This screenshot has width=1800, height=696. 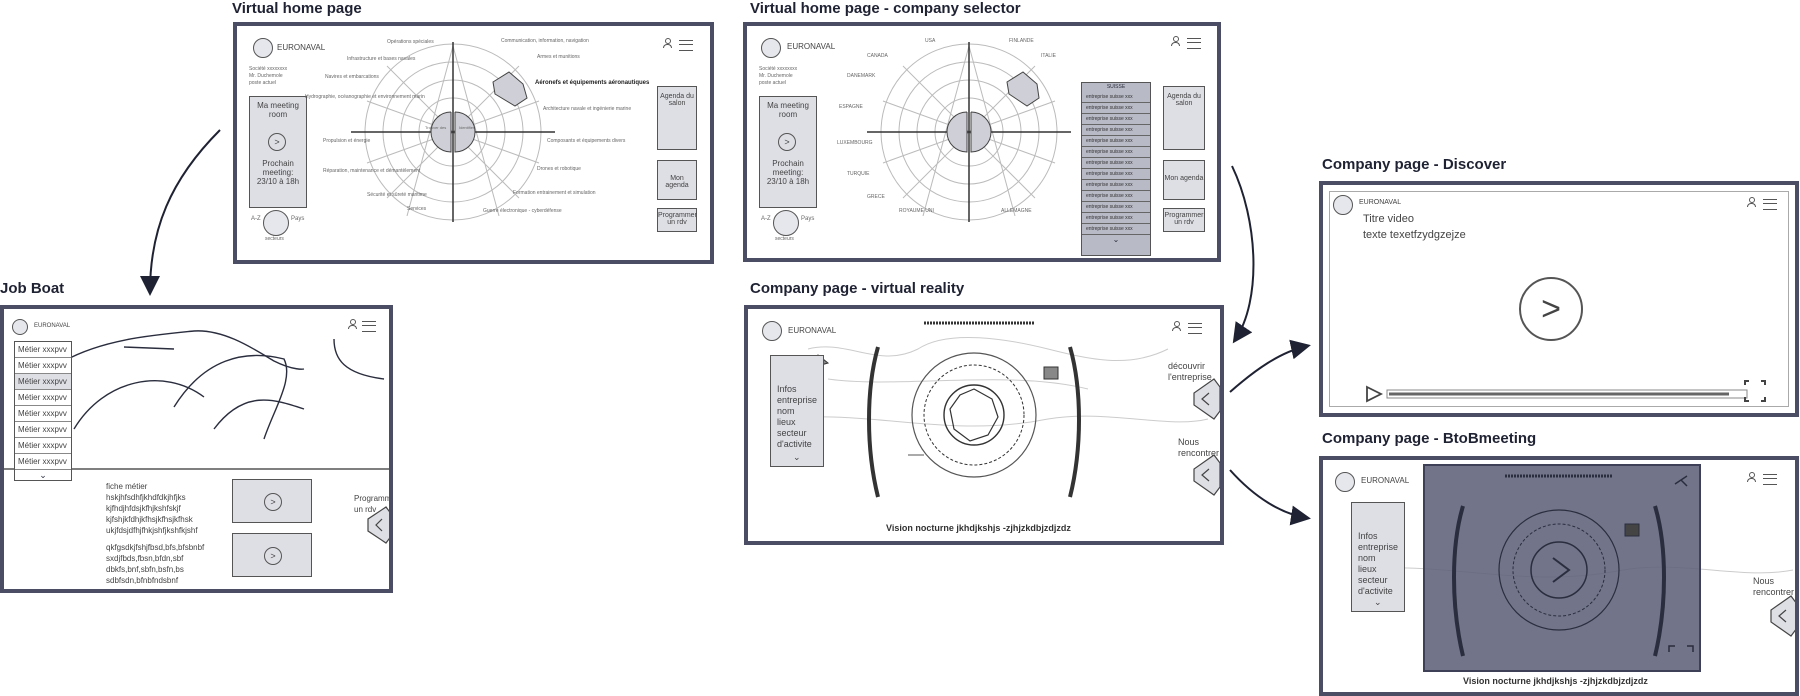 I want to click on country-left-3: DANEMARK, so click(x=861, y=76).